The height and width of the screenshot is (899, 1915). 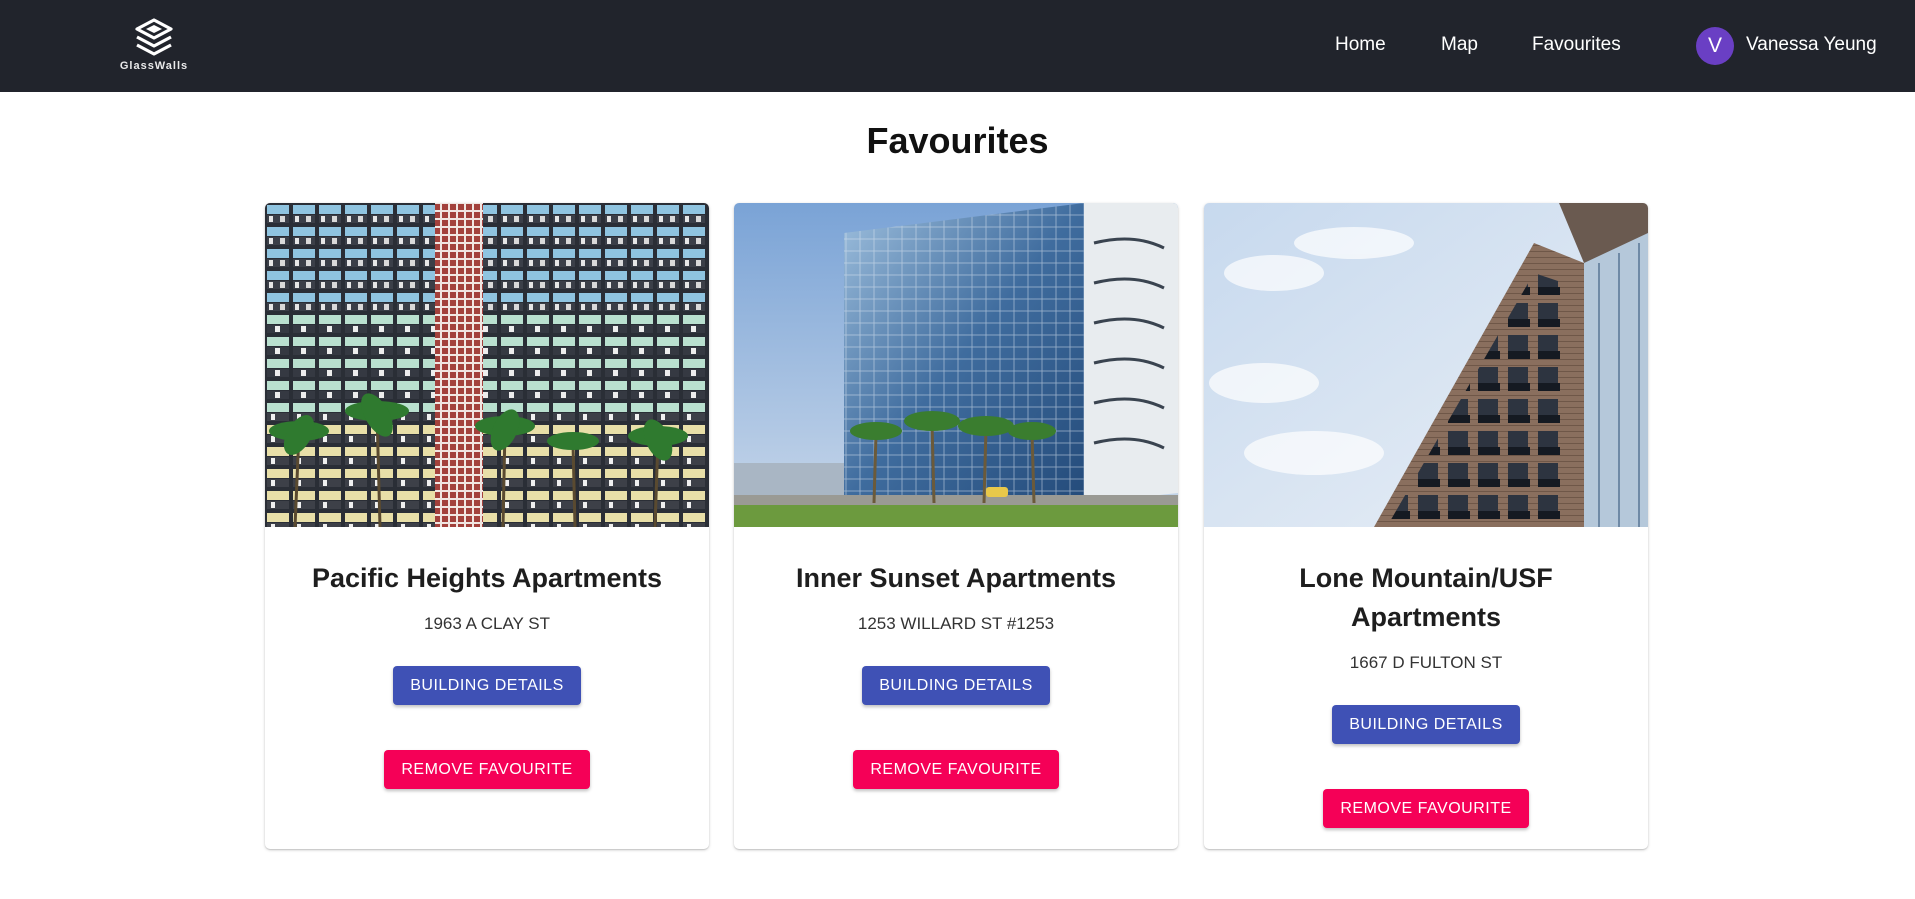 I want to click on card-address: 1667 D FULTON ST, so click(x=1426, y=662).